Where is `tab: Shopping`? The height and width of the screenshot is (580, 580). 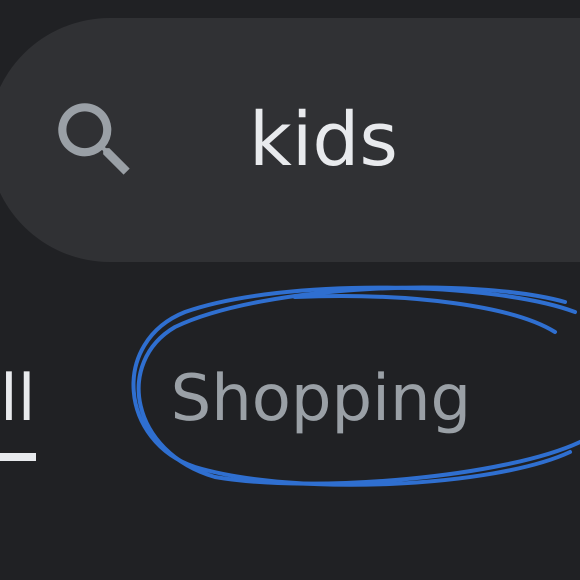 tab: Shopping is located at coordinates (321, 414).